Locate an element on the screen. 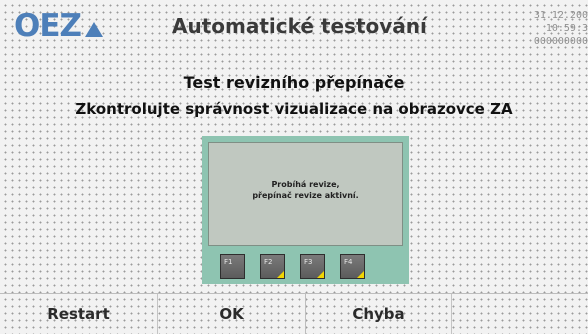 The width and height of the screenshot is (588, 334). f2-key: F2 is located at coordinates (272, 266).